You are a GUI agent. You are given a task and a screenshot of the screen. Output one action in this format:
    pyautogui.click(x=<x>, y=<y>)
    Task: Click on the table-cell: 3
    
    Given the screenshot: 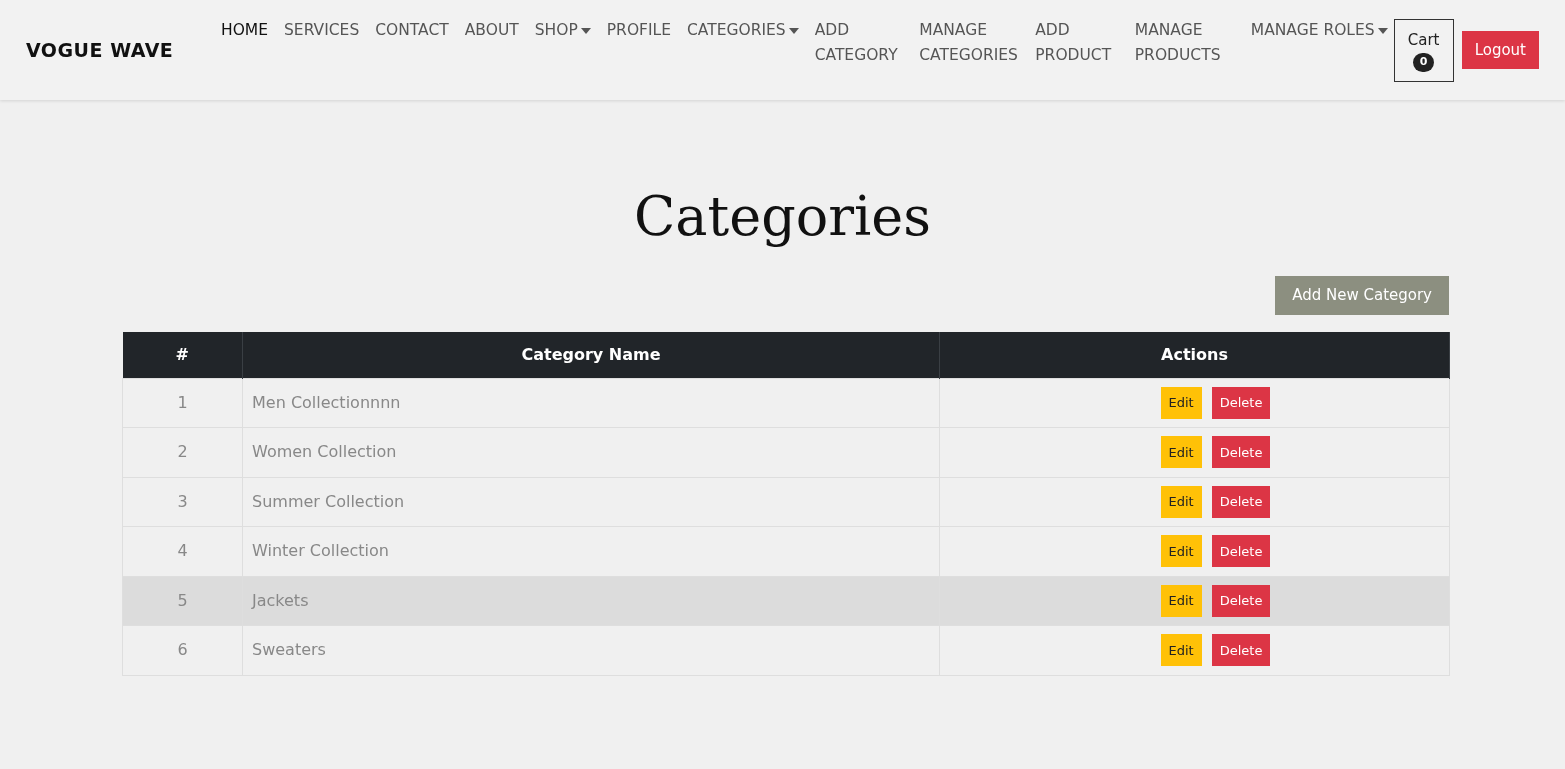 What is the action you would take?
    pyautogui.click(x=182, y=502)
    